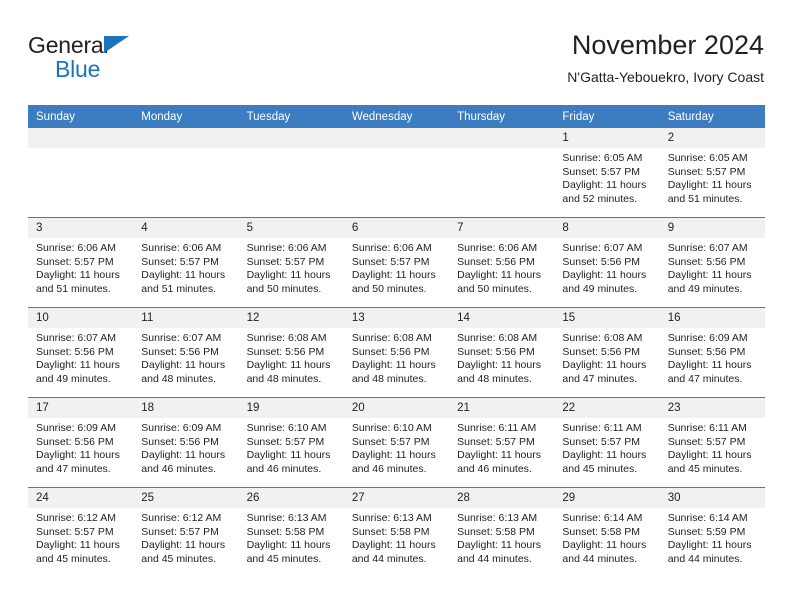  Describe the element at coordinates (600, 198) in the screenshot. I see `daylight-text-line2: and 52 minutes.` at that location.